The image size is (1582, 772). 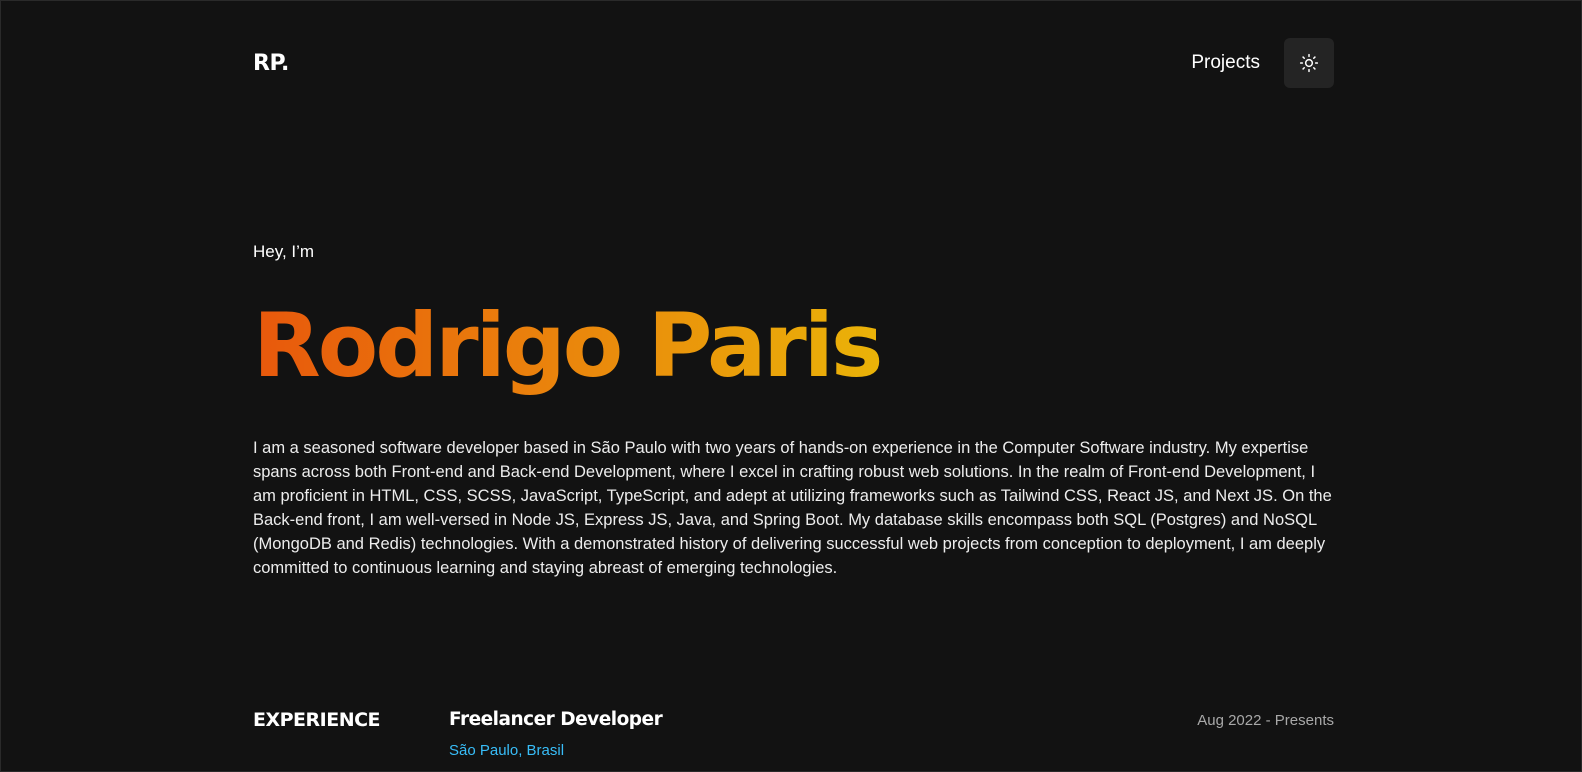 I want to click on job-title: Freelancer Developer, so click(x=556, y=719).